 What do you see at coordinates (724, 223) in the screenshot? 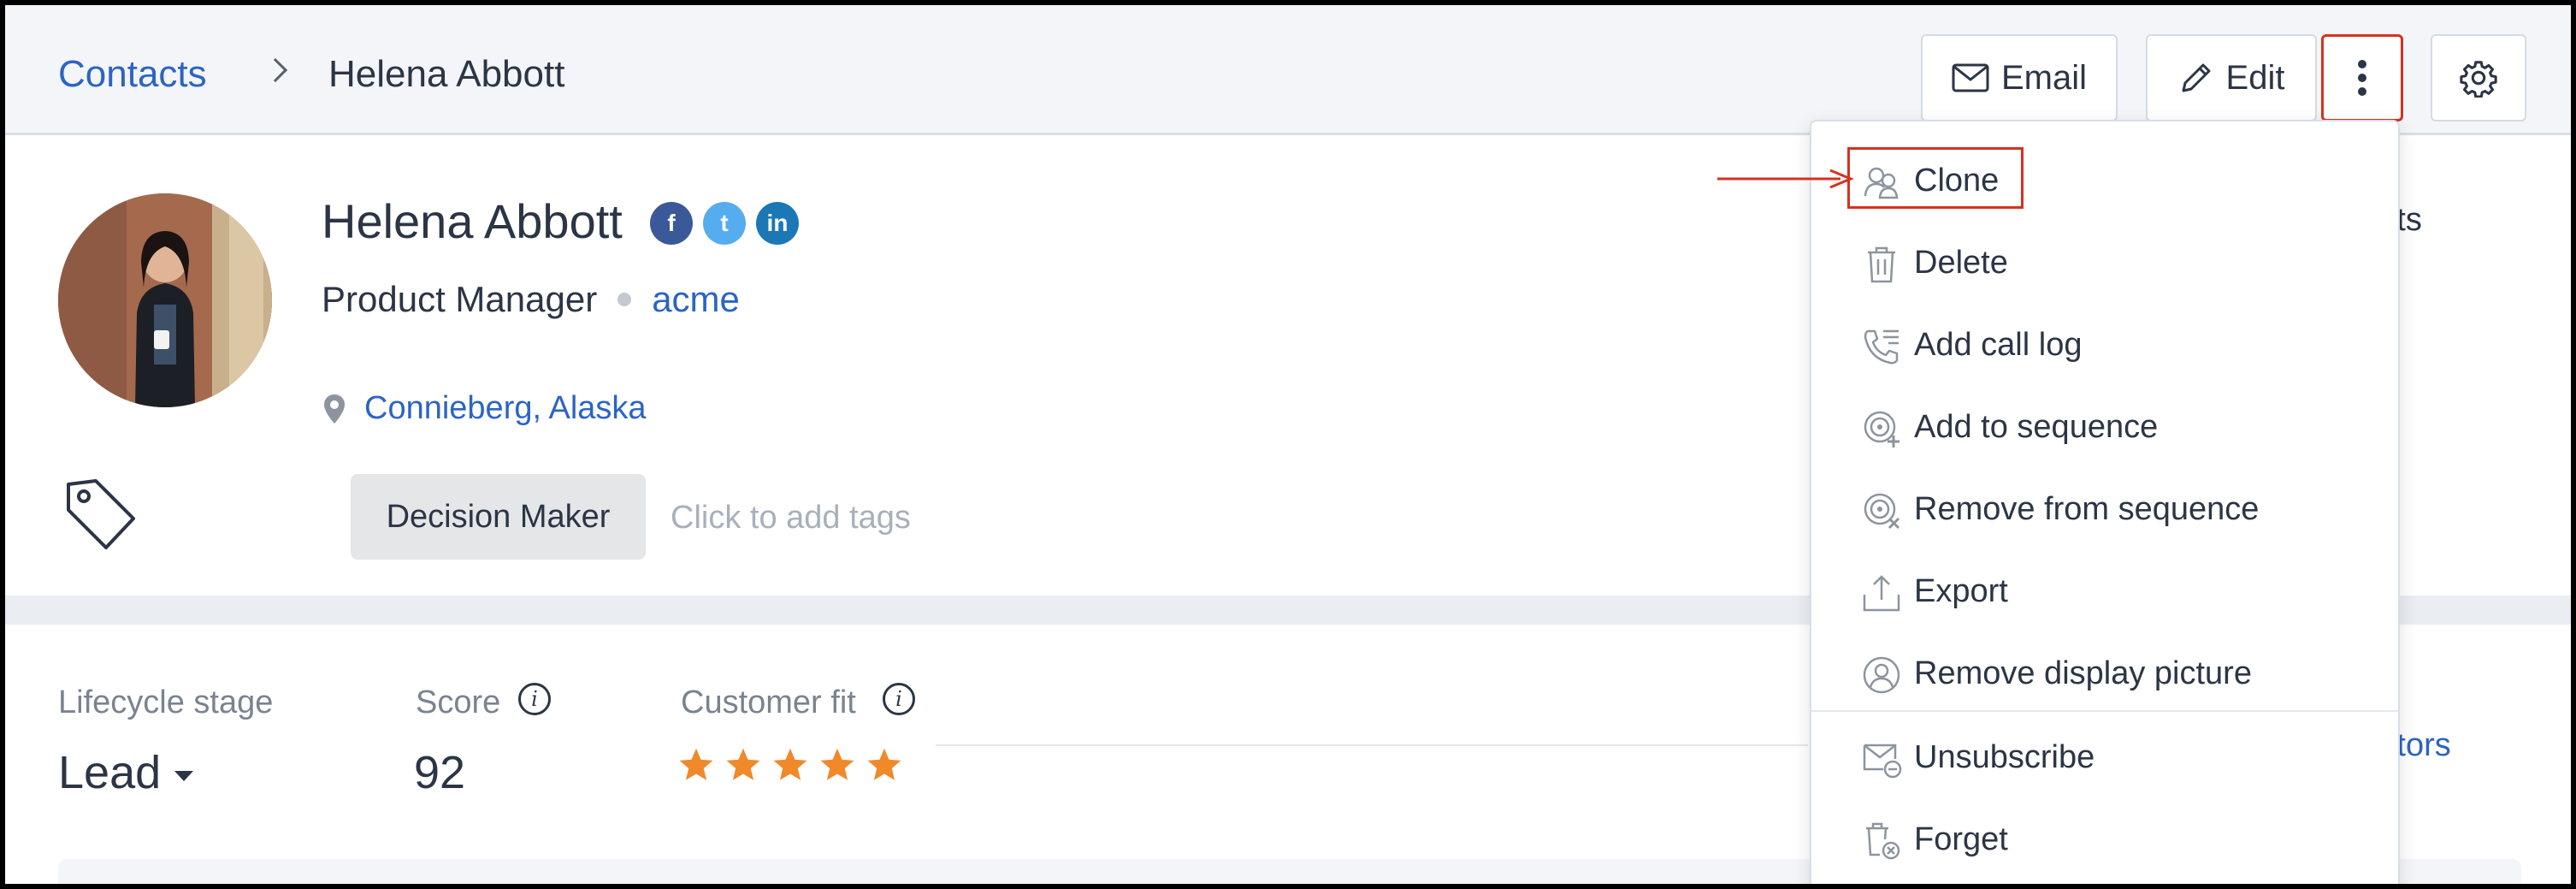
I see `twitter-icon: t` at bounding box center [724, 223].